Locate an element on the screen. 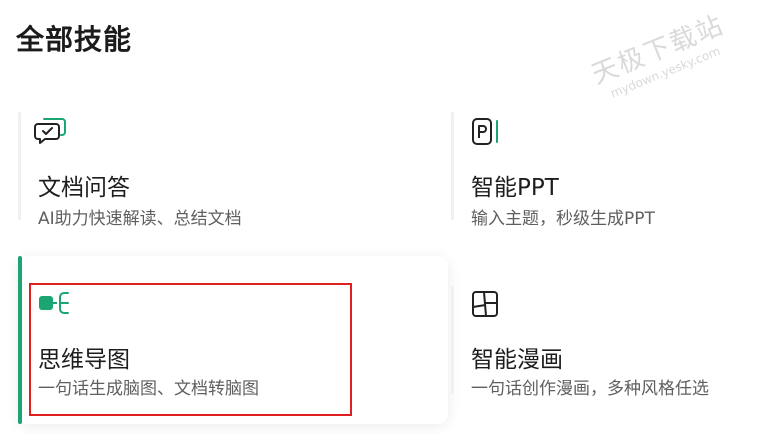  skill-card-smart-comic: 智能漫画 一句话创作漫画，多种风格任选 is located at coordinates (611, 345).